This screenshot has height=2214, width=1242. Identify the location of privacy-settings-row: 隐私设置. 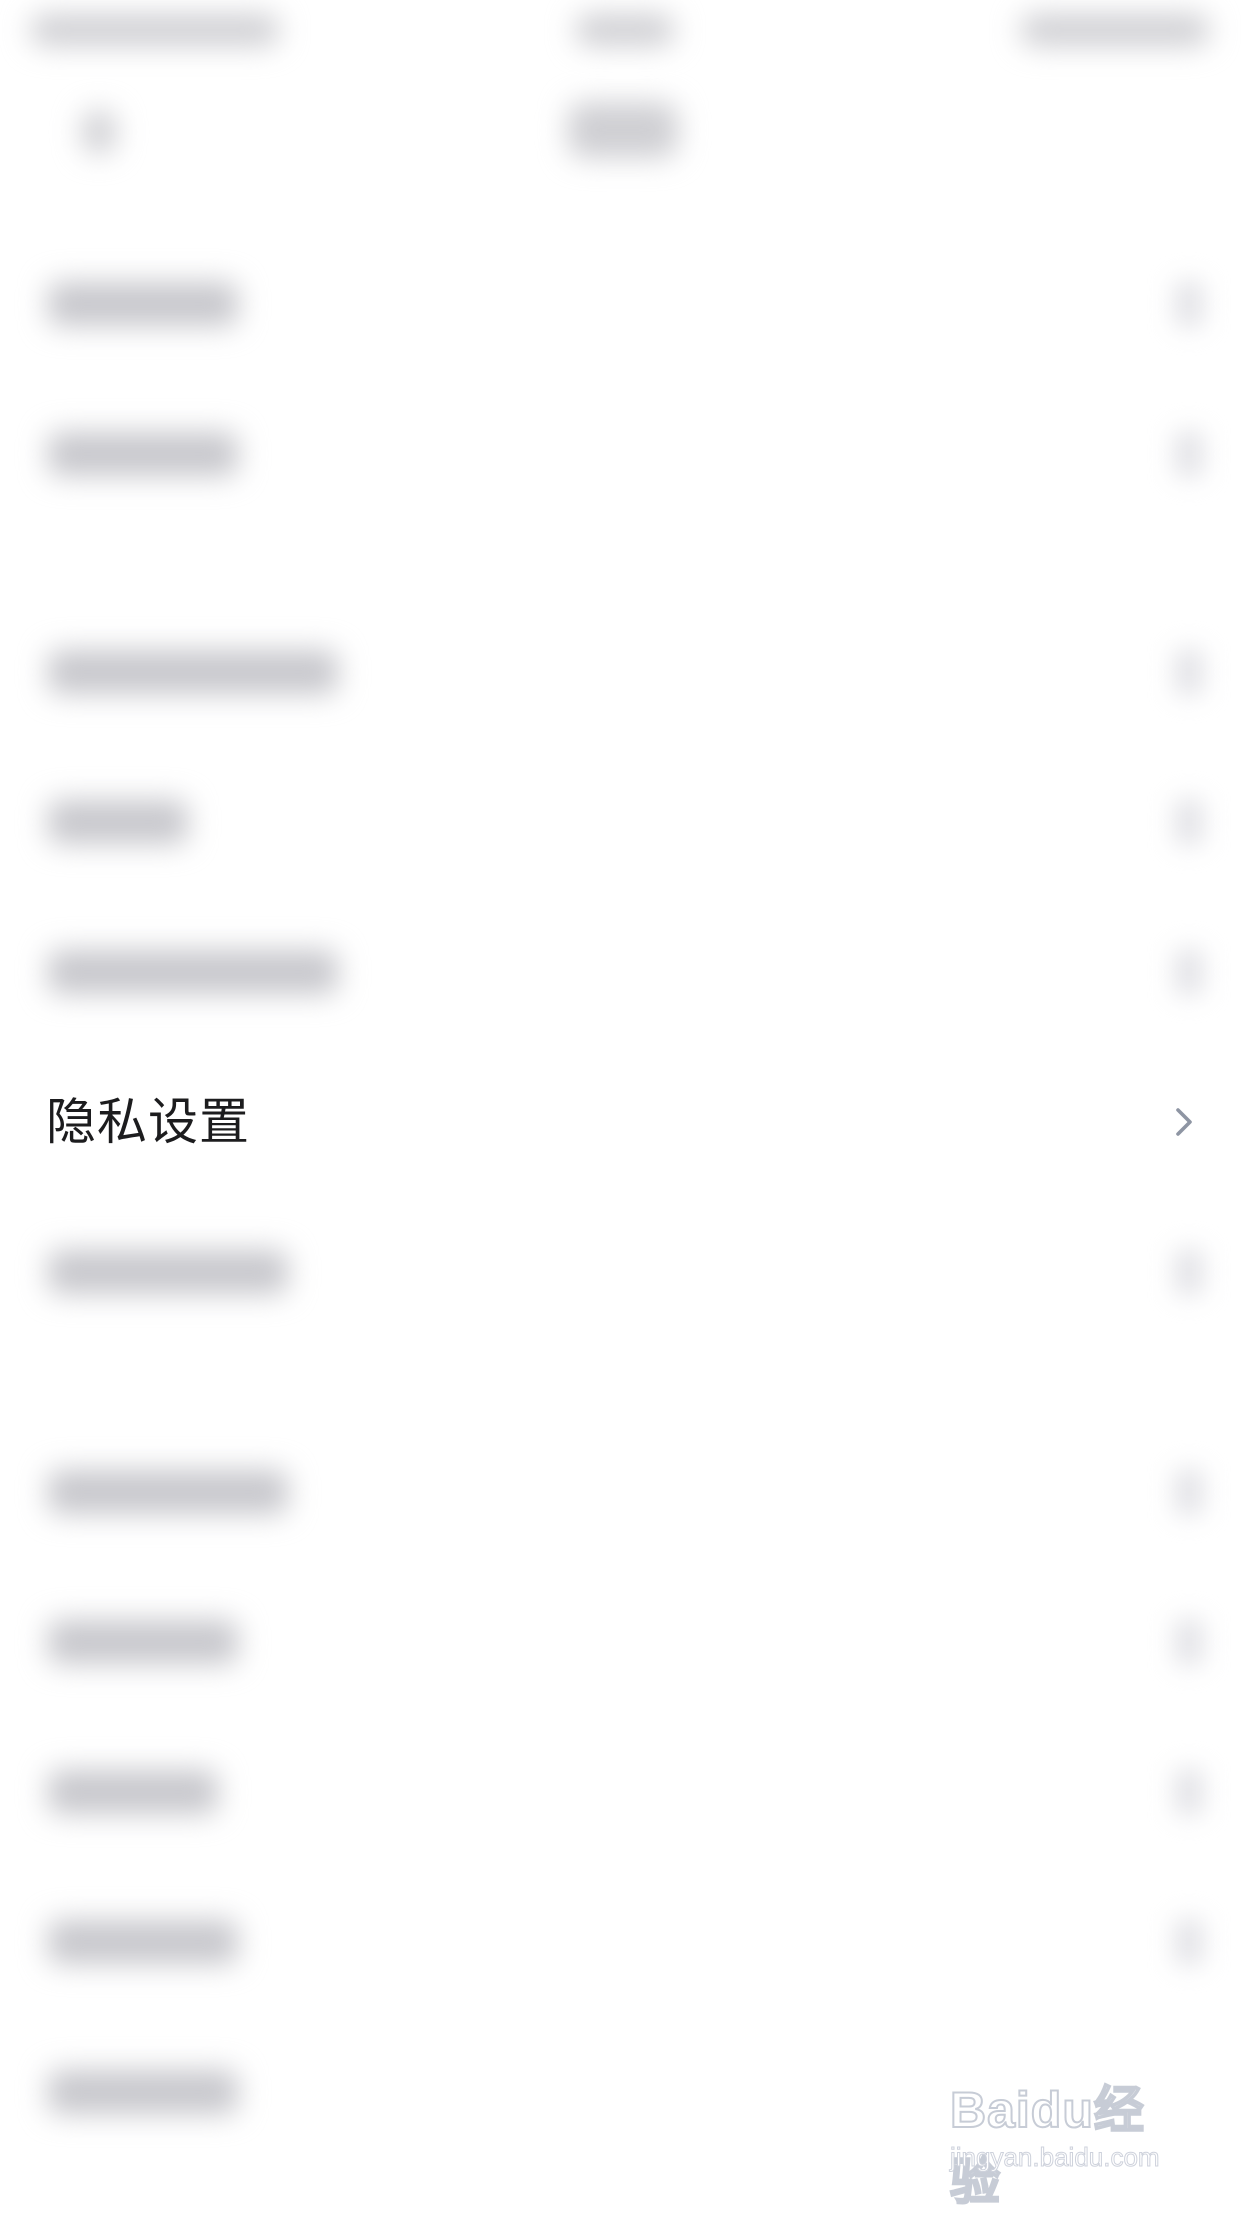
(621, 1122).